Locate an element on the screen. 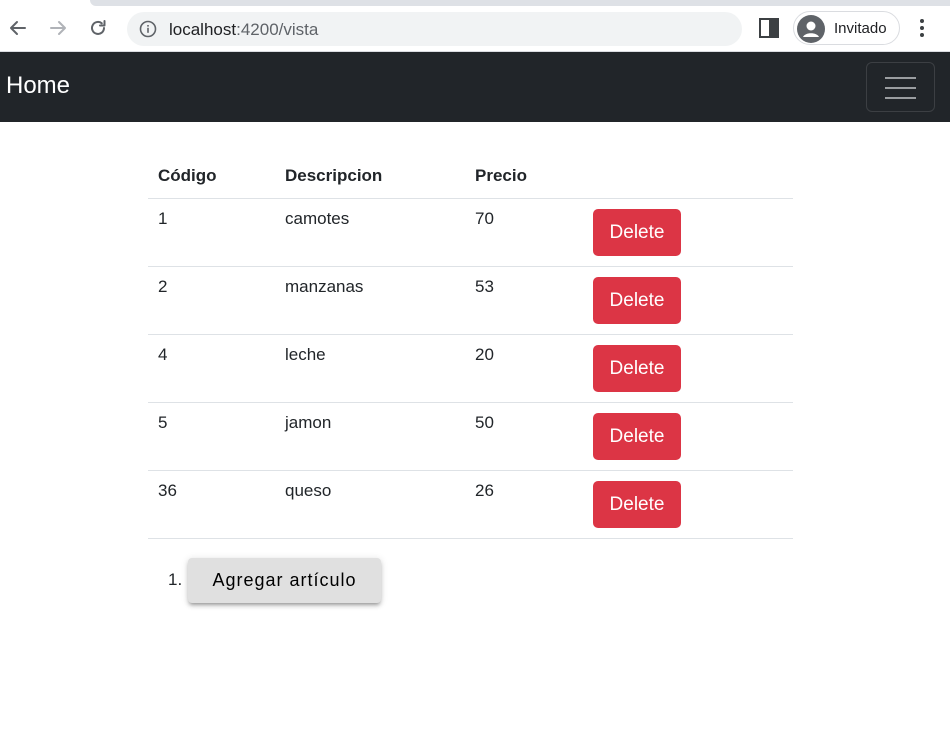 This screenshot has width=950, height=748. cell-descripcion: queso is located at coordinates (370, 504).